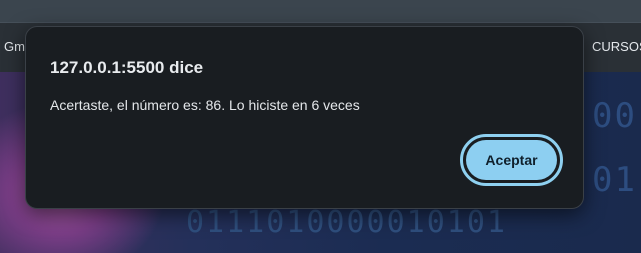 The width and height of the screenshot is (641, 253). What do you see at coordinates (346, 222) in the screenshot?
I see `background-binary-text: 0111010000010101` at bounding box center [346, 222].